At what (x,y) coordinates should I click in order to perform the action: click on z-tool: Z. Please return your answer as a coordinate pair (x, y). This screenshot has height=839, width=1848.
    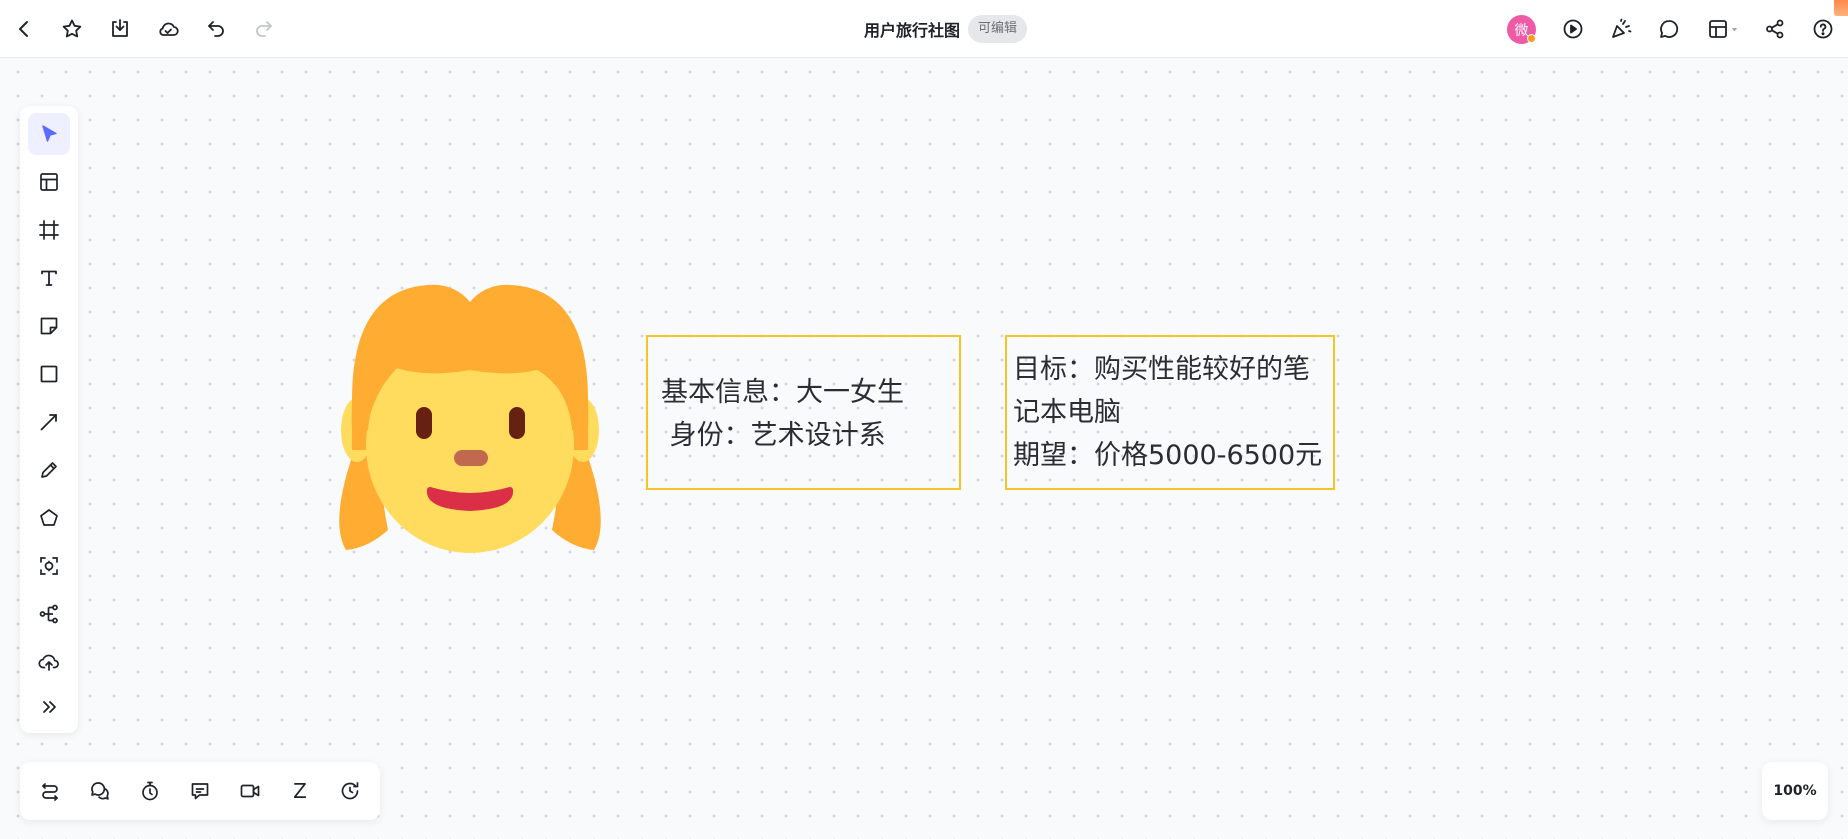
    Looking at the image, I should click on (300, 791).